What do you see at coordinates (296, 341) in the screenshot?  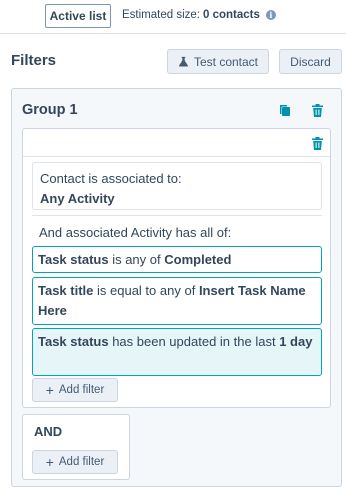 I see `condition-value: 1 day` at bounding box center [296, 341].